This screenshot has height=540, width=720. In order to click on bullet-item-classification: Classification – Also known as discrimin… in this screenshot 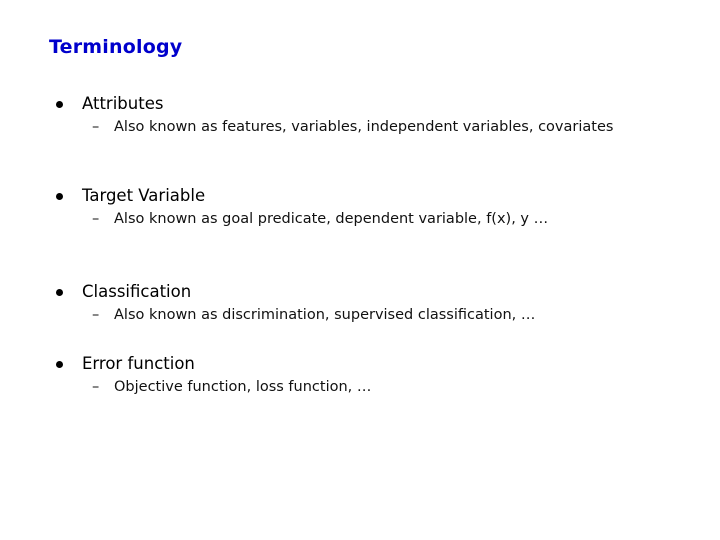, I will do `click(376, 303)`.